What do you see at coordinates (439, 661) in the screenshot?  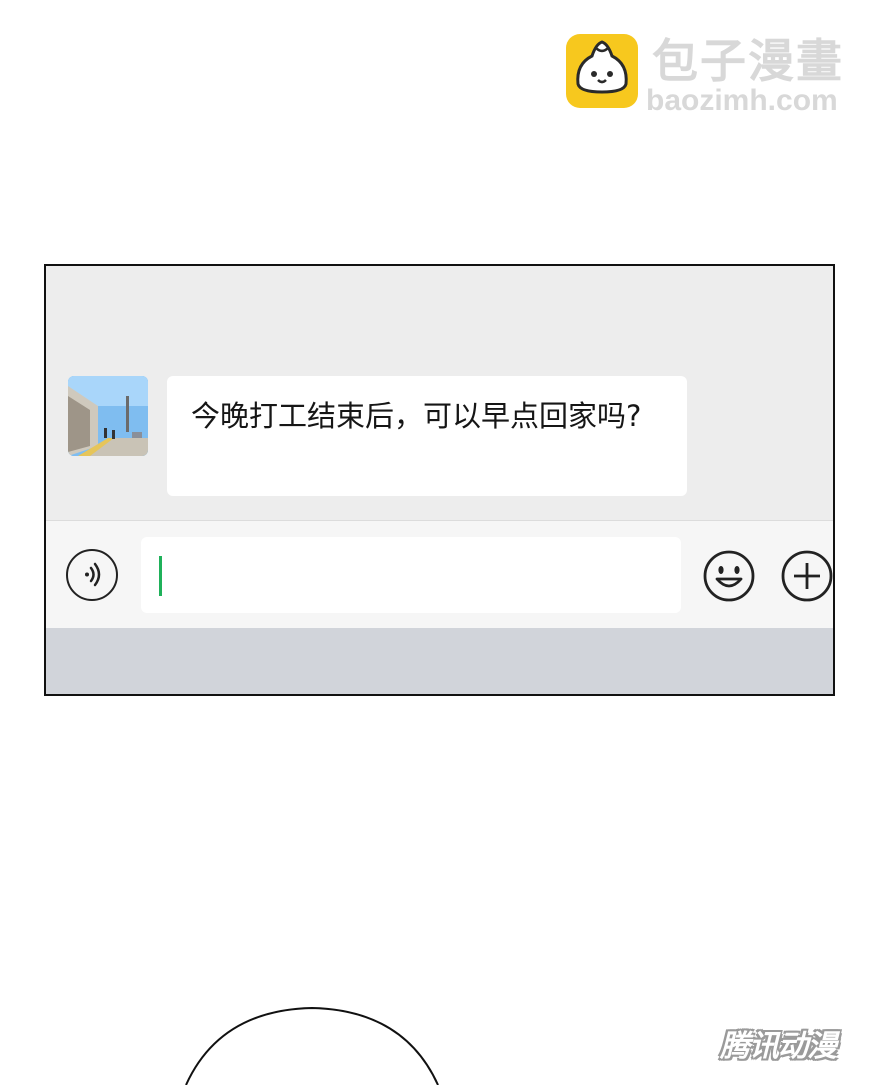 I see `keyboard-area` at bounding box center [439, 661].